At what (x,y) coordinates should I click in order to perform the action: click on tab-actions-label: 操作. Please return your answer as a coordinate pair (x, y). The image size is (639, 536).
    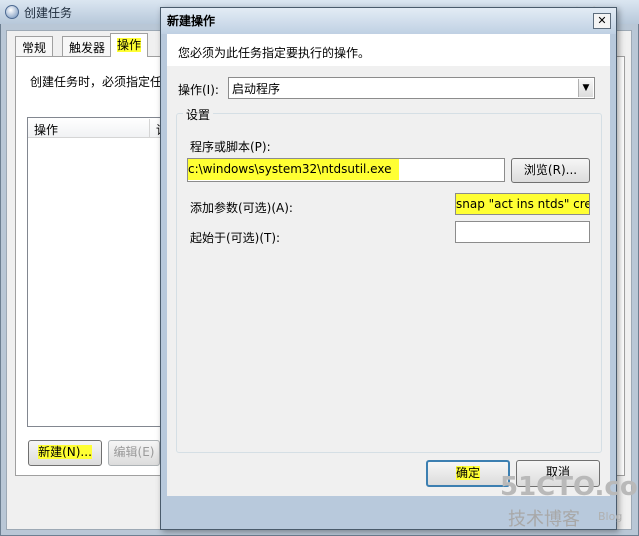
    Looking at the image, I should click on (129, 45).